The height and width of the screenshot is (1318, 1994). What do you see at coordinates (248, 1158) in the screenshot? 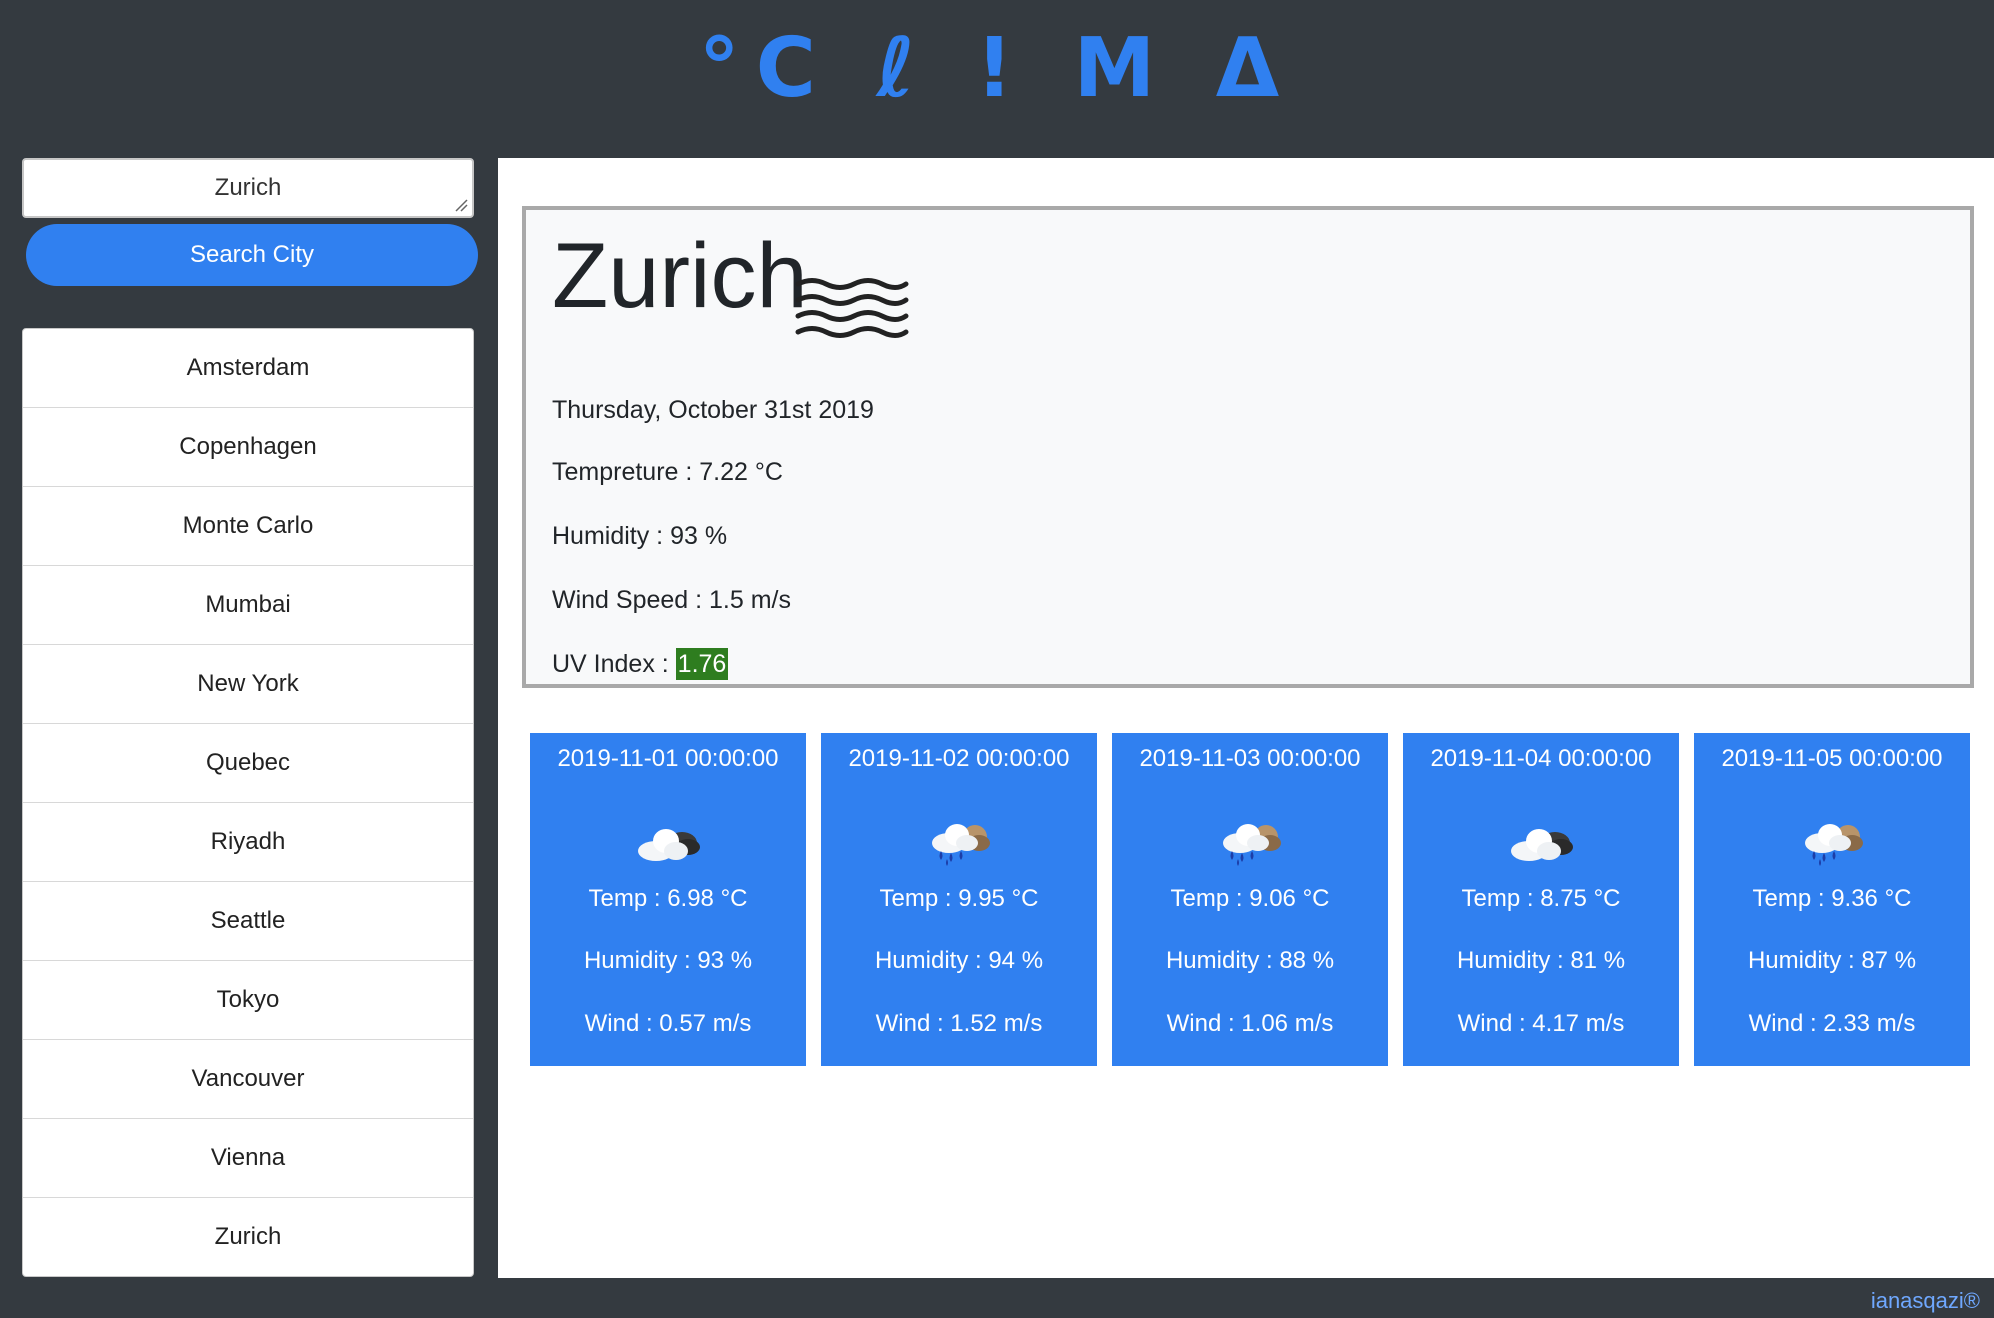
I see `city-item-vienna: Vienna` at bounding box center [248, 1158].